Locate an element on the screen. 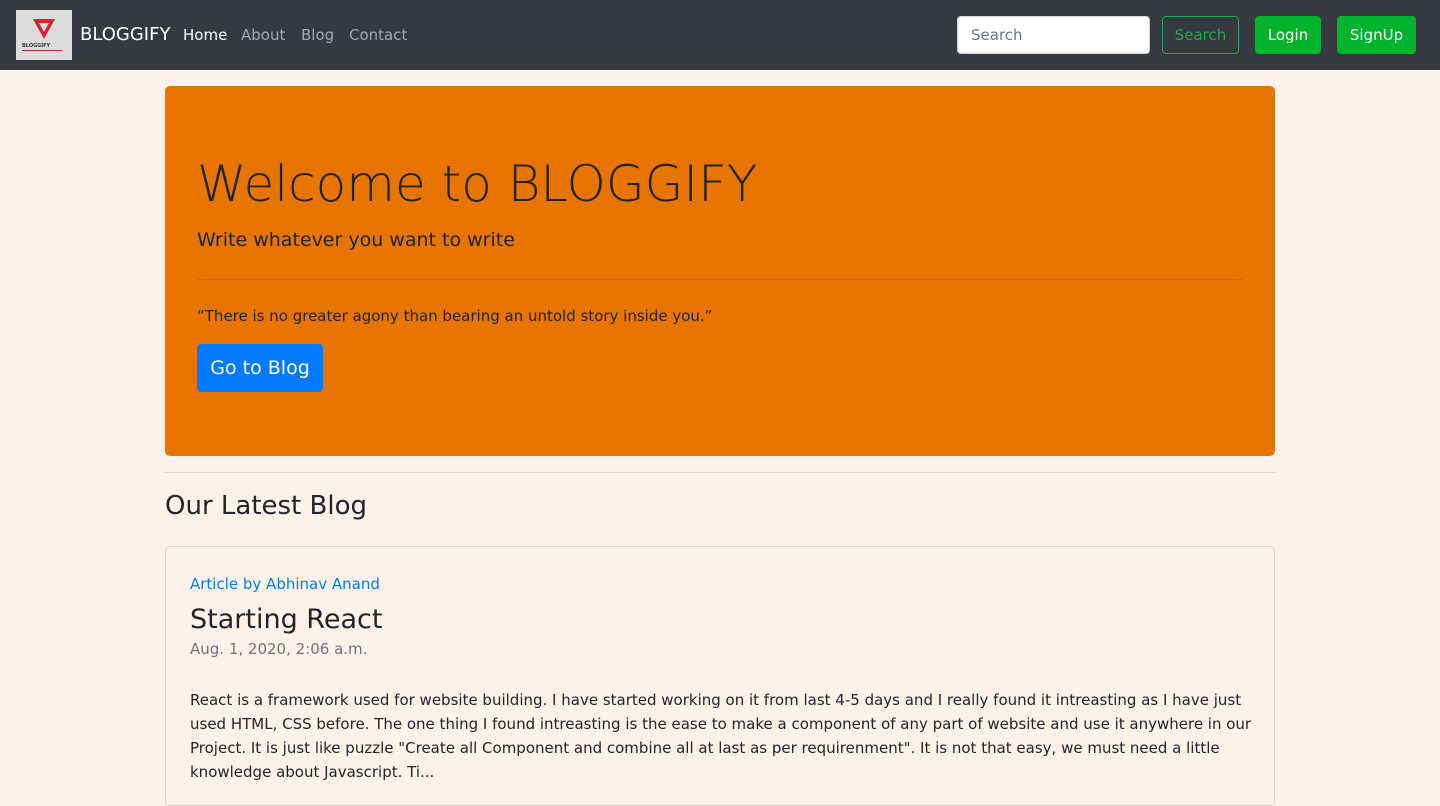 This screenshot has width=1440, height=806. search-button: Search is located at coordinates (1200, 35).